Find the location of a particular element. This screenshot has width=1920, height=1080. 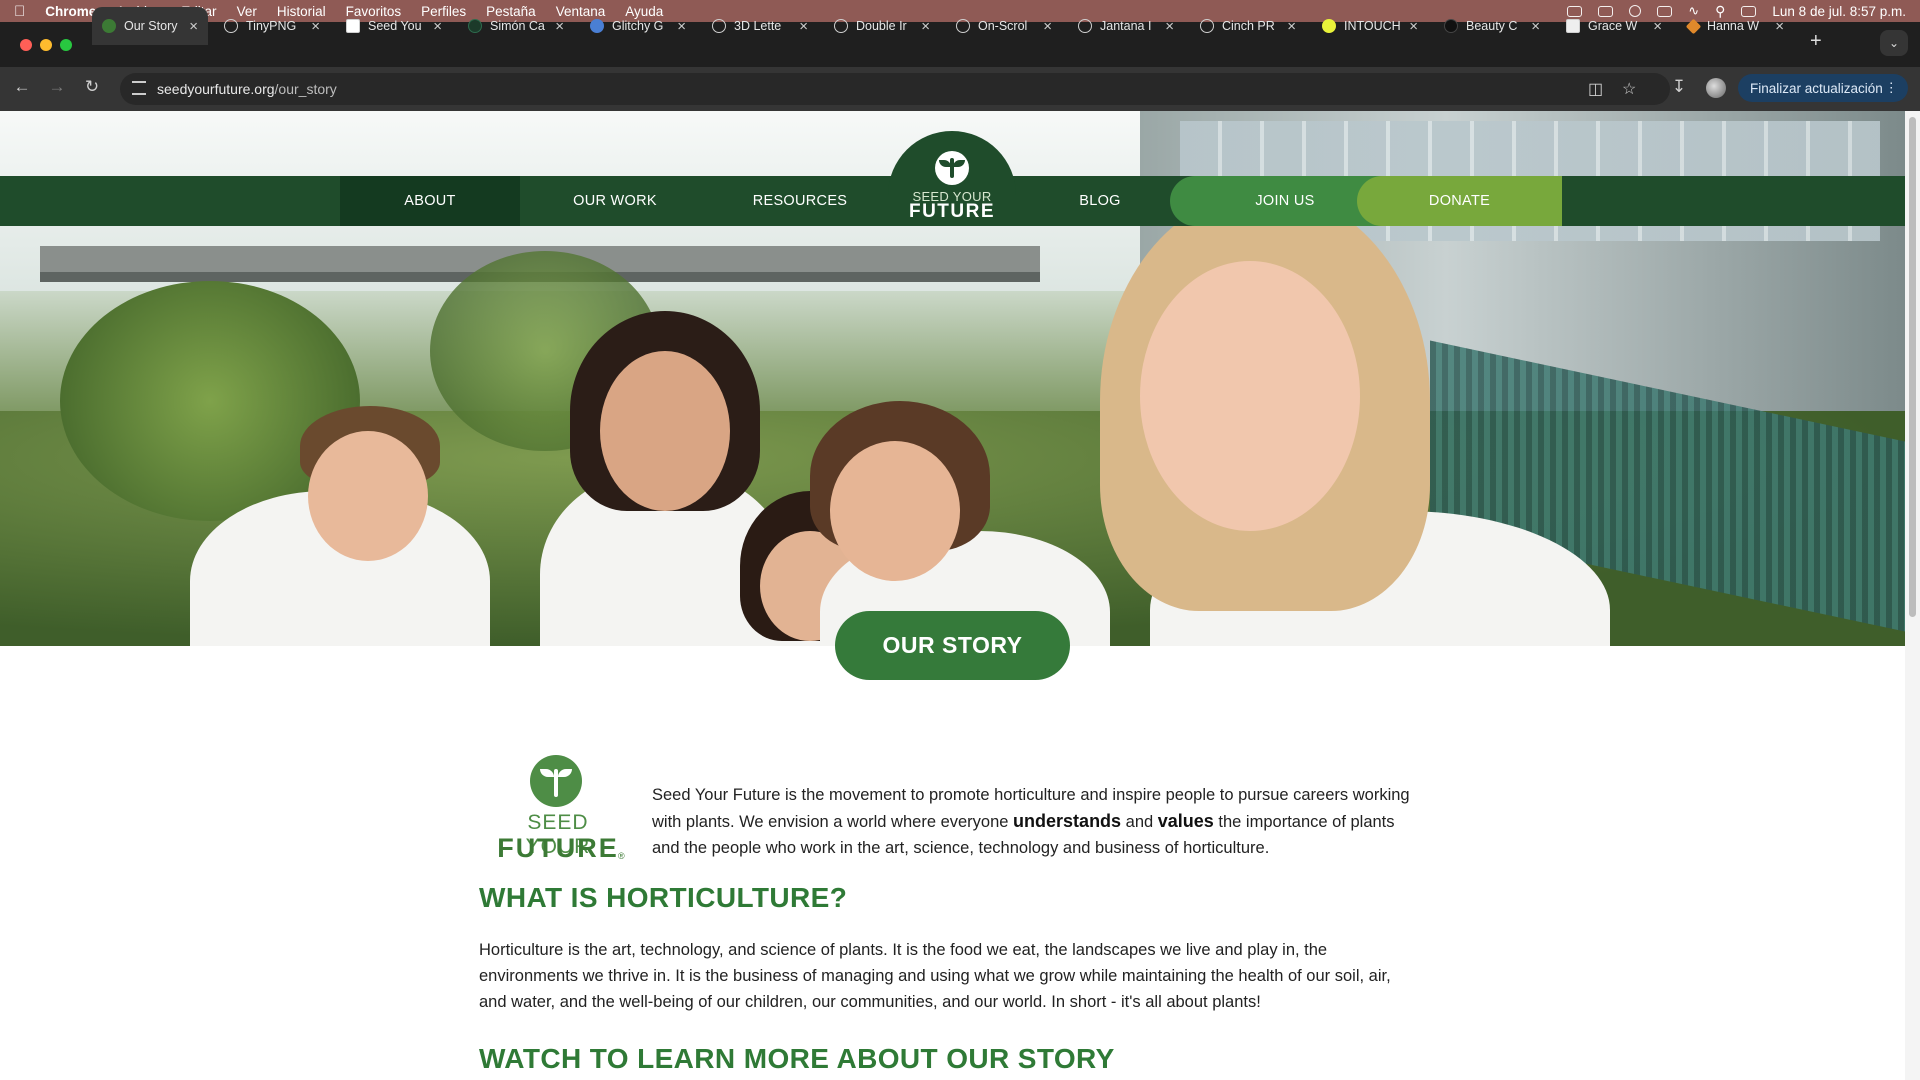

glitchy-favicon-icon is located at coordinates (597, 26).